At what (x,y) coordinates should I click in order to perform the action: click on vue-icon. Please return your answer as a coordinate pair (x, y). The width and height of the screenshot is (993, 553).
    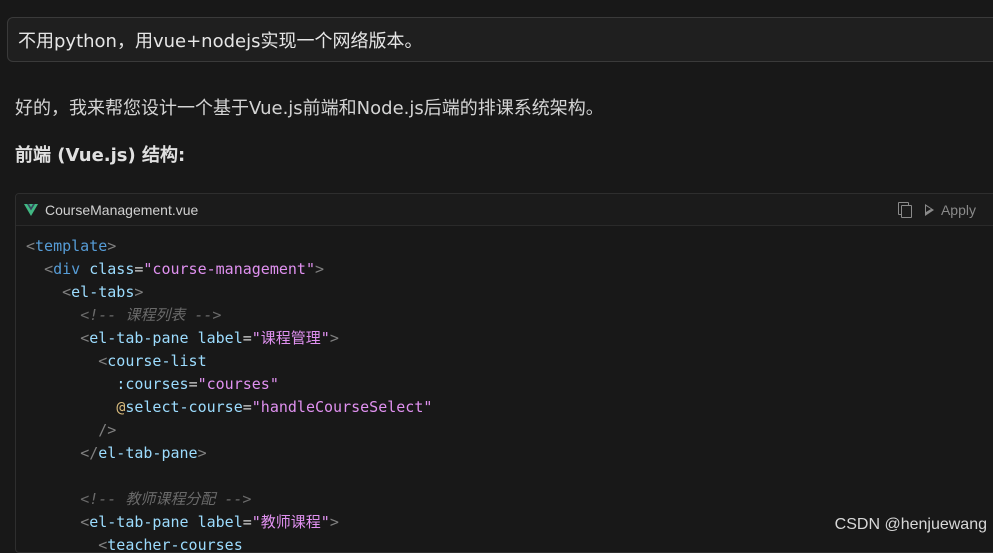
    Looking at the image, I should click on (31, 209).